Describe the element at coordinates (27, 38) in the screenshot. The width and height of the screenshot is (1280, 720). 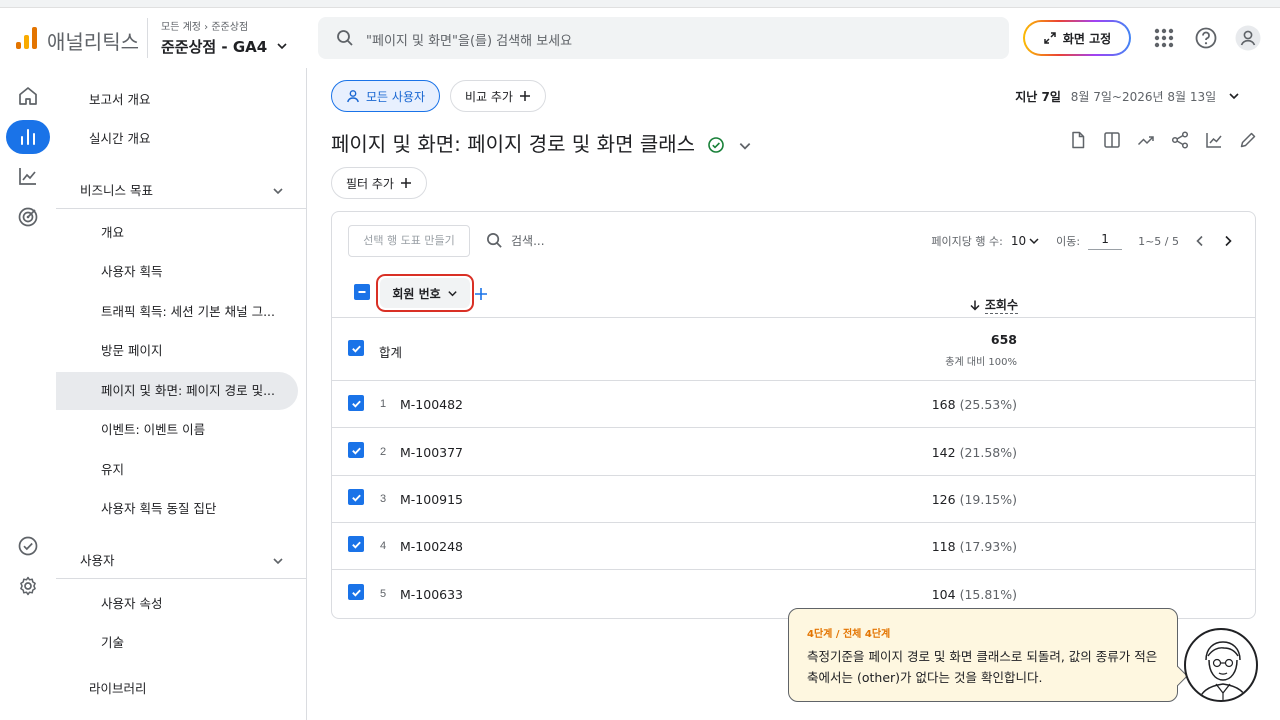
I see `analytics-logo` at that location.